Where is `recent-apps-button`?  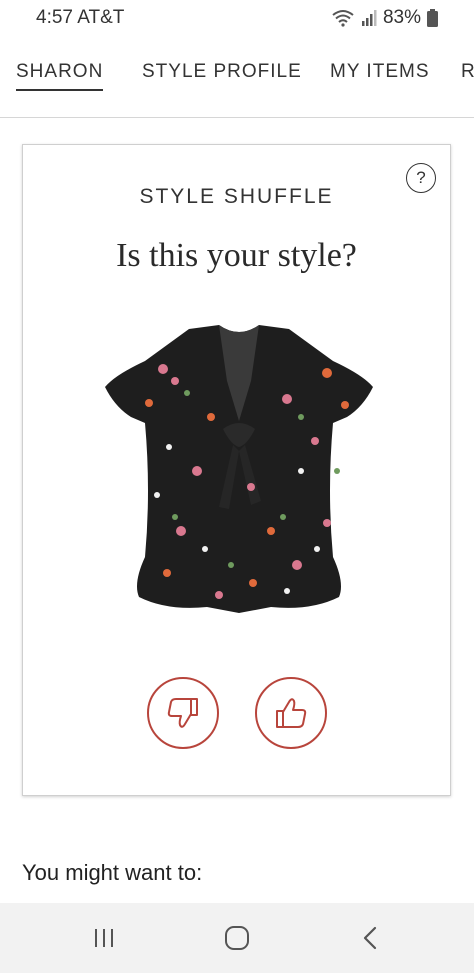
recent-apps-button is located at coordinates (104, 938).